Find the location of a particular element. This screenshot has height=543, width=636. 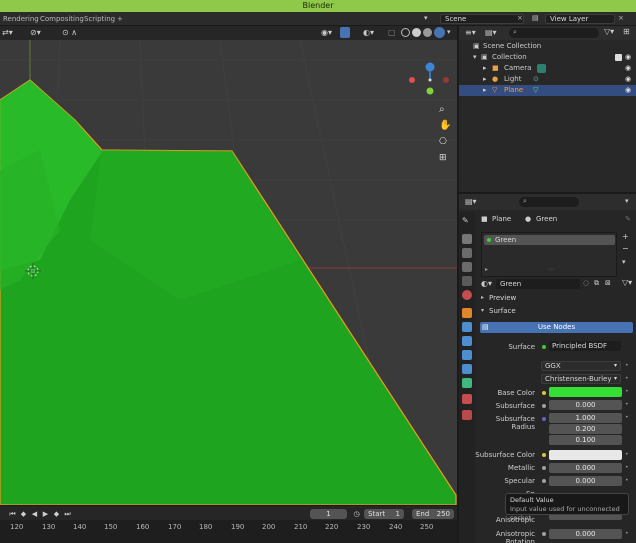

material-slot-item: Green is located at coordinates (549, 240).